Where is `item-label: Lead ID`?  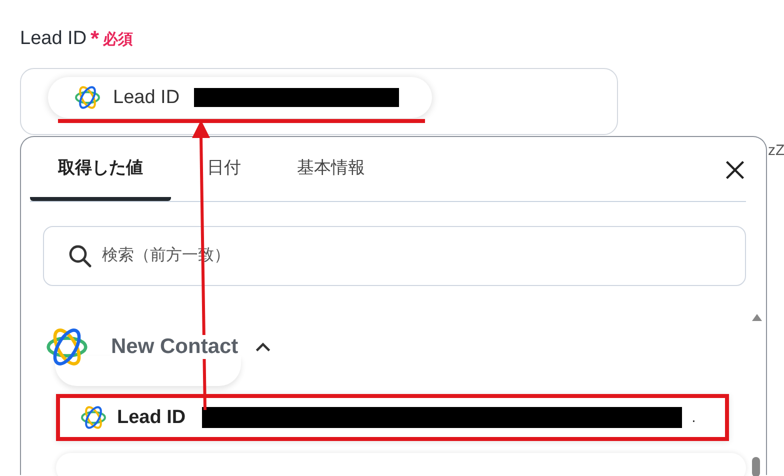 item-label: Lead ID is located at coordinates (151, 417).